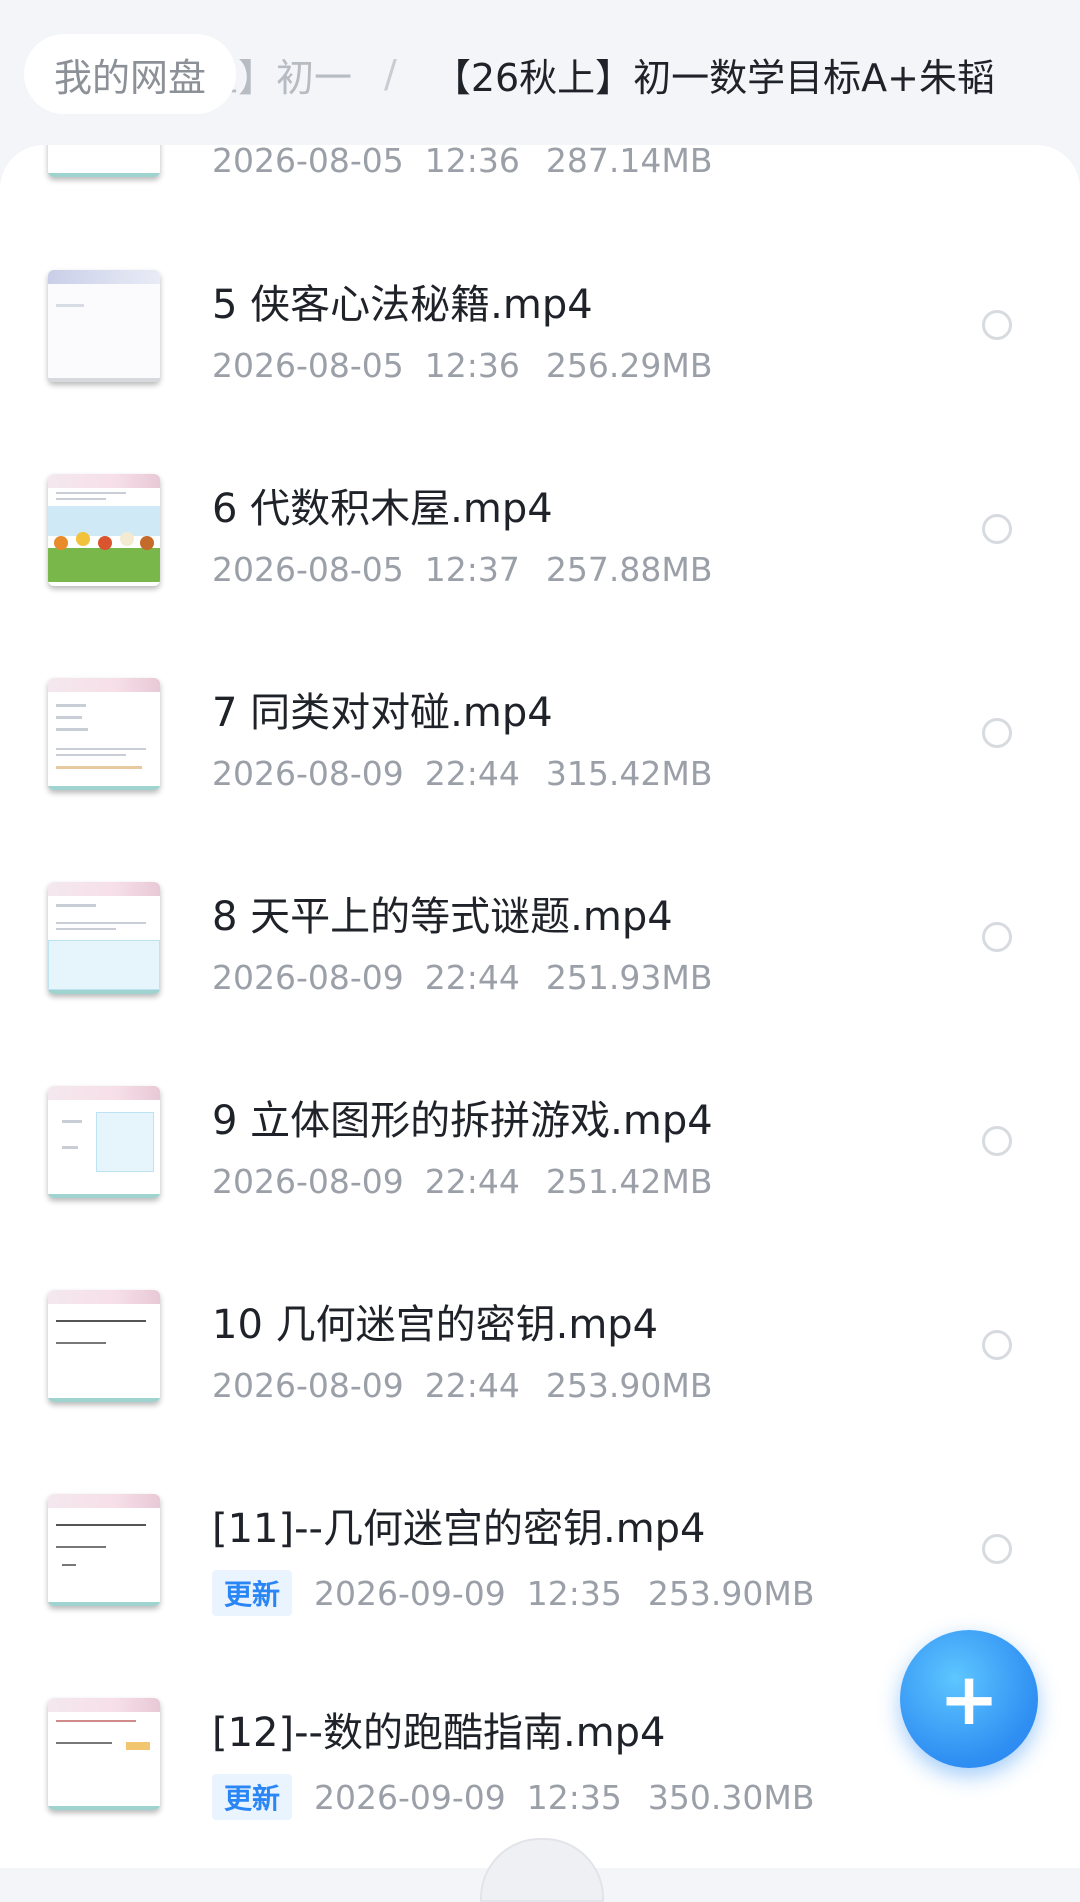 This screenshot has height=1902, width=1080. Describe the element at coordinates (382, 509) in the screenshot. I see `file-name: 6 代数积木屋.mp4` at that location.